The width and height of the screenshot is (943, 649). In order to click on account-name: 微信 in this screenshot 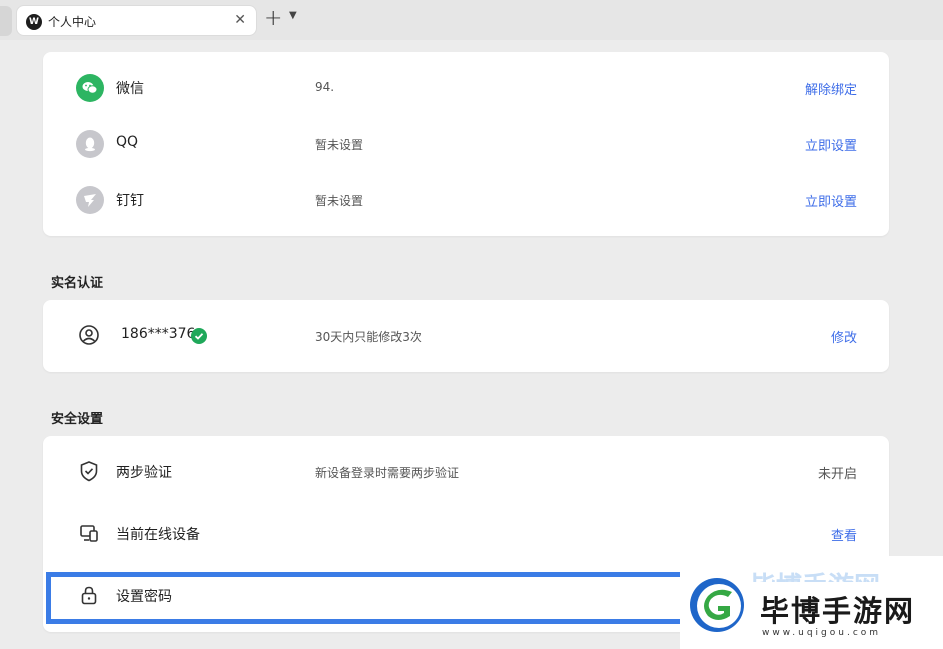, I will do `click(130, 89)`.